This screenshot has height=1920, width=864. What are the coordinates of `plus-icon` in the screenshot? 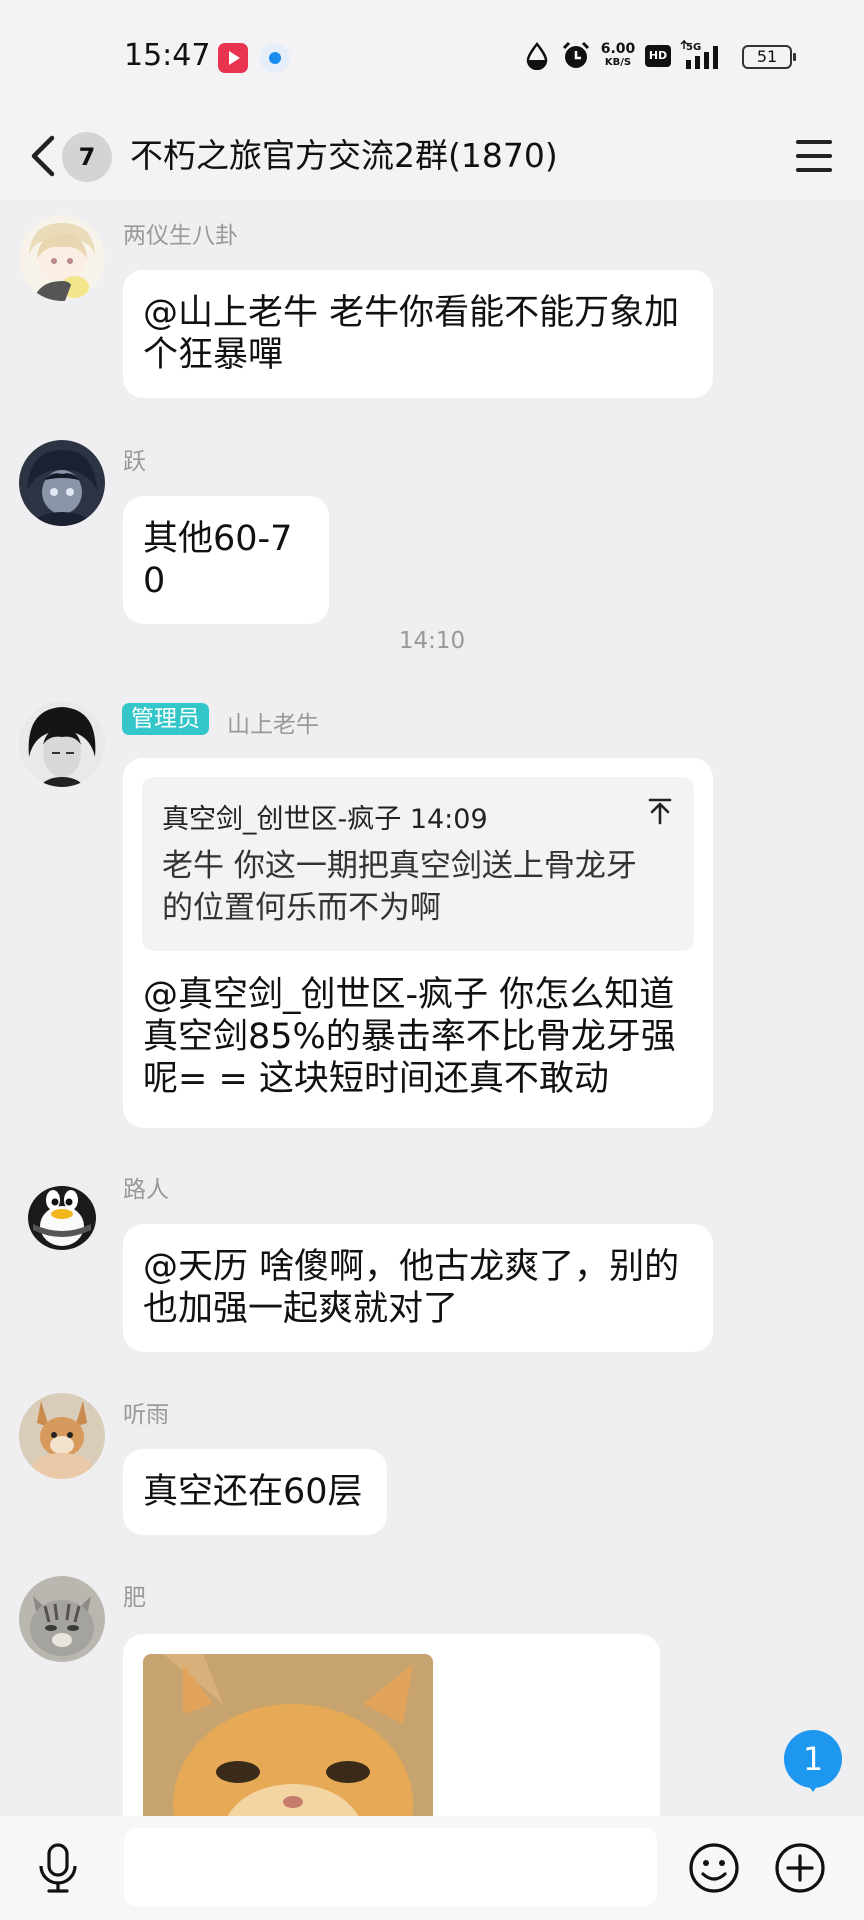 It's located at (800, 1870).